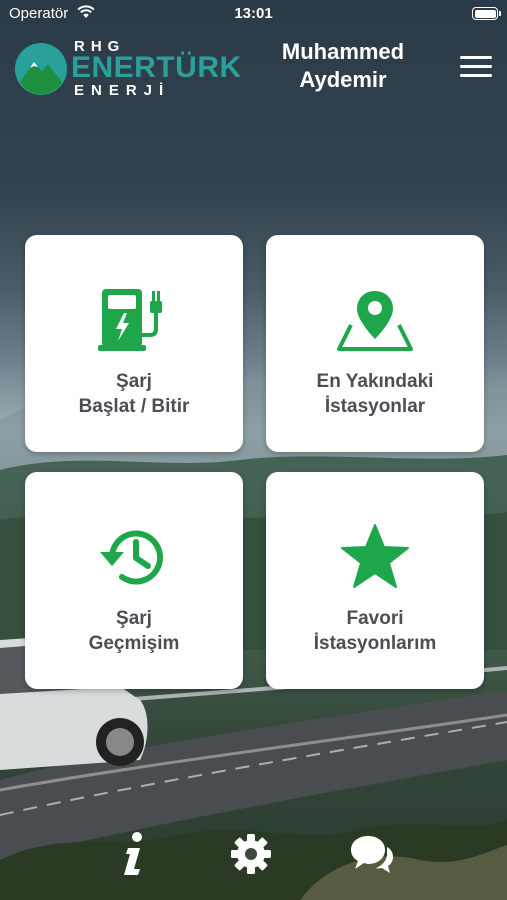 The width and height of the screenshot is (507, 900). I want to click on card-label-line1: Favori, so click(375, 618).